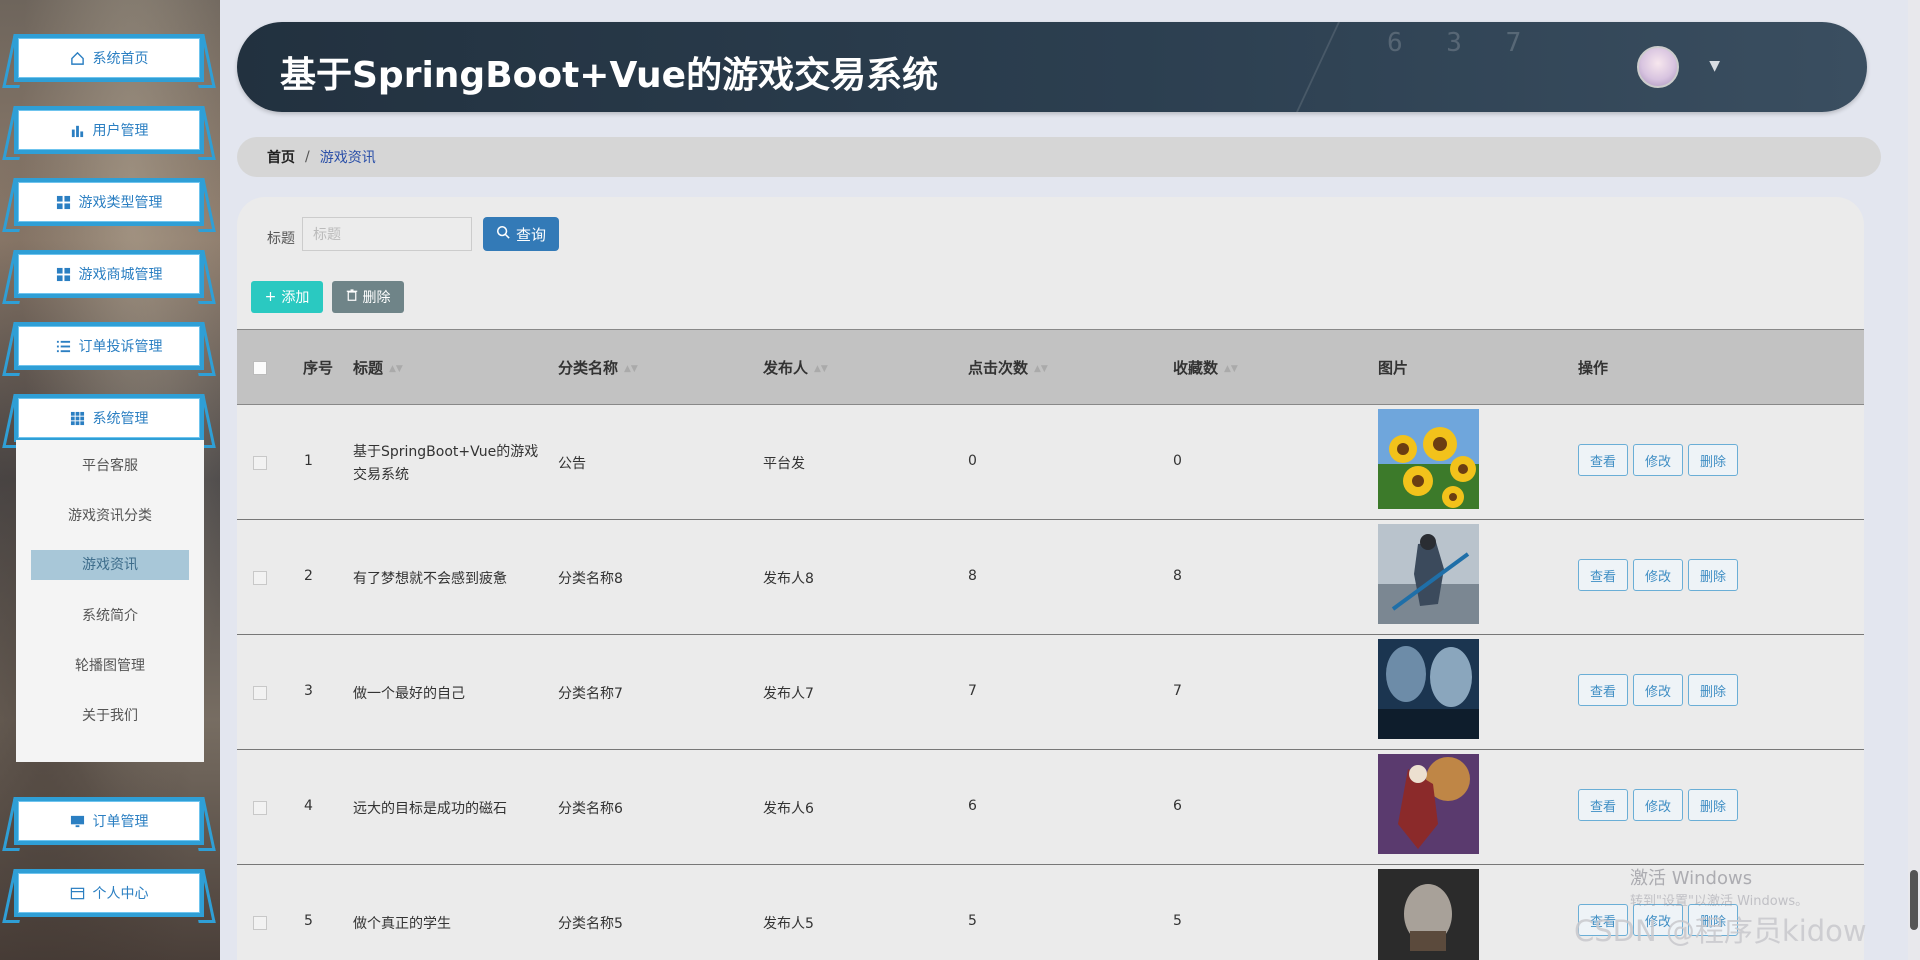  What do you see at coordinates (1177, 461) in the screenshot?
I see `cell-favorites: 0` at bounding box center [1177, 461].